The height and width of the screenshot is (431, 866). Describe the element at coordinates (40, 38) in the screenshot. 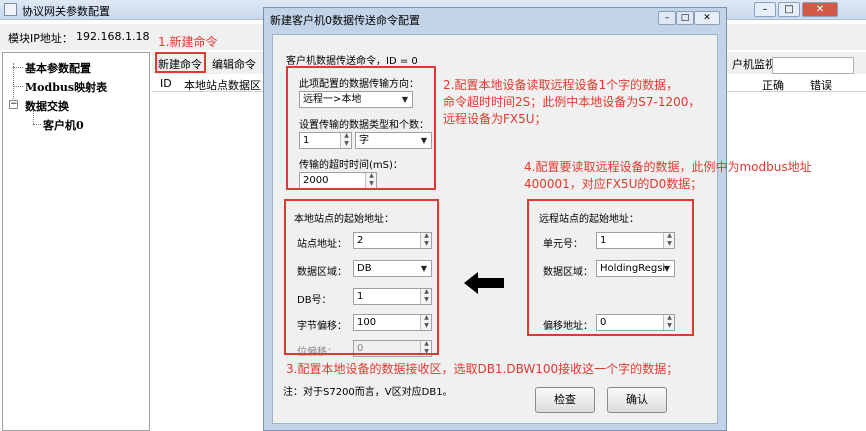

I see `ip-label: 模块IP地址：` at that location.